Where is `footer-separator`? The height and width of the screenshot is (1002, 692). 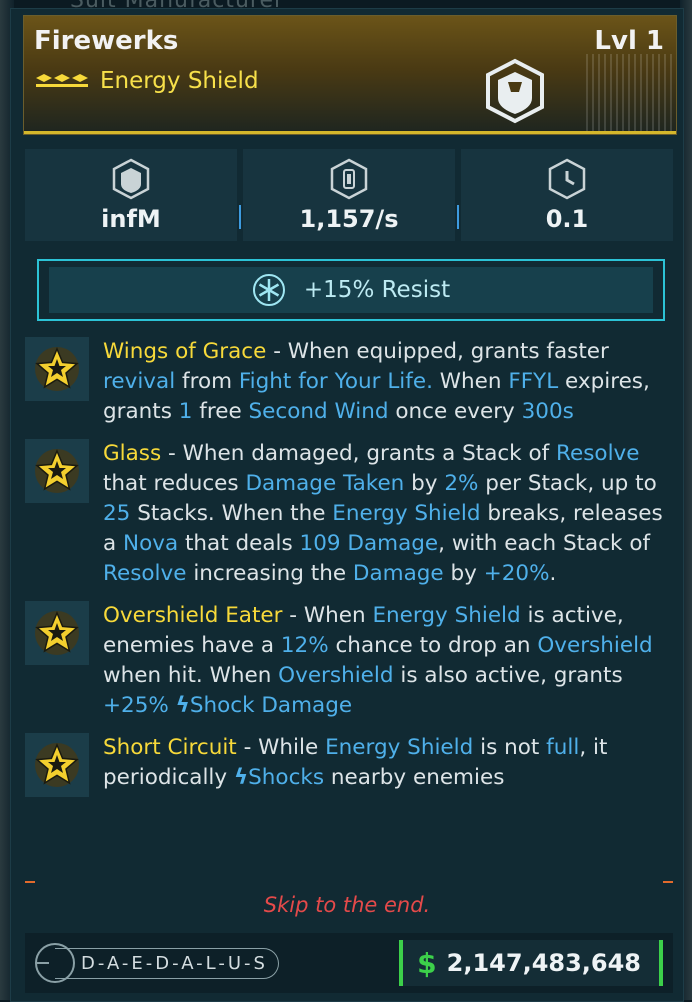
footer-separator is located at coordinates (349, 882).